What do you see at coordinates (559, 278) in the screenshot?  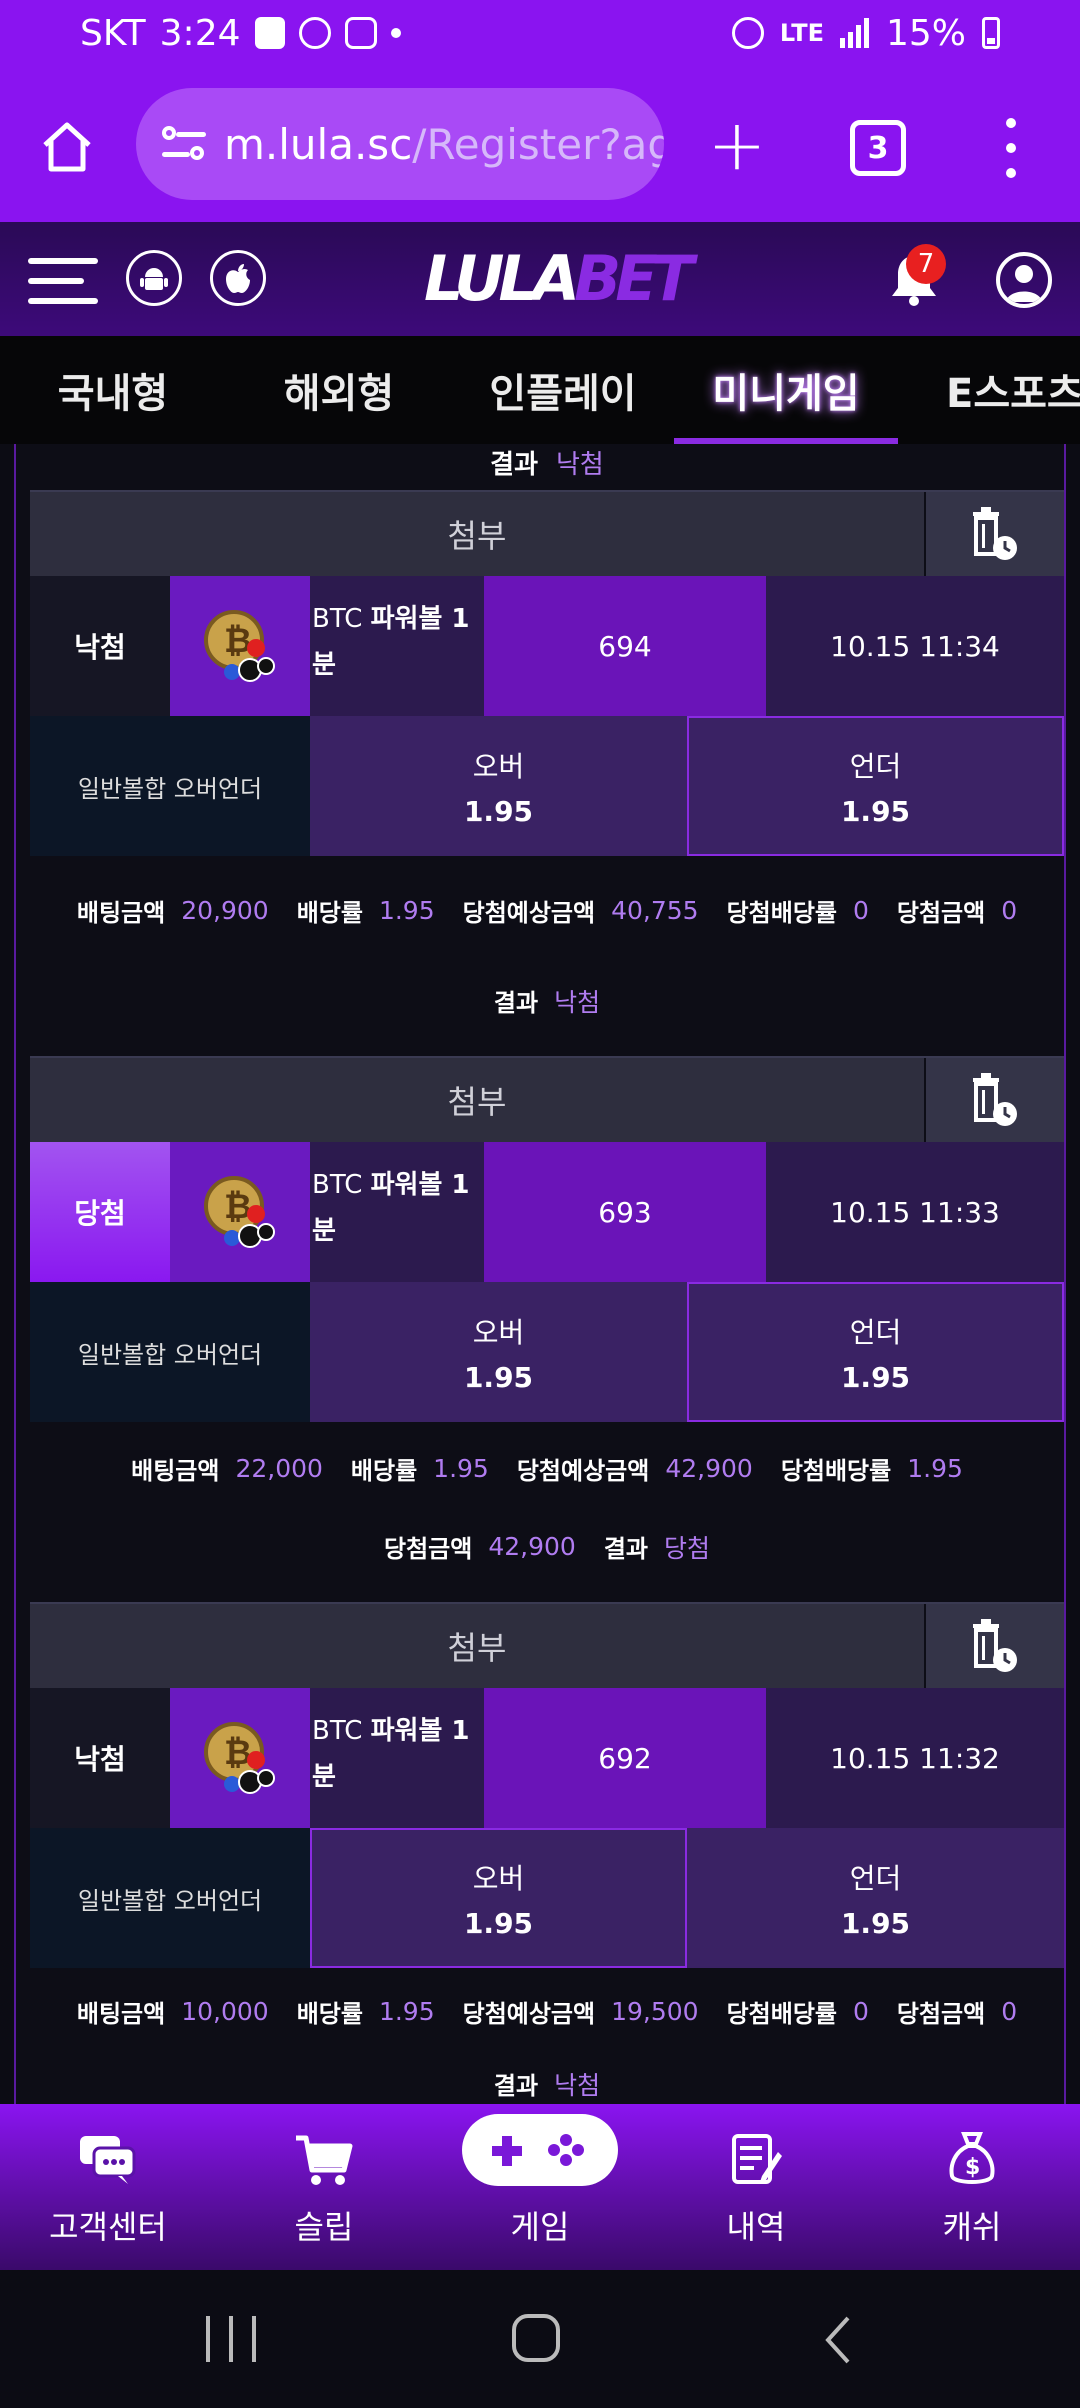 I see `site-logo: LULABET` at bounding box center [559, 278].